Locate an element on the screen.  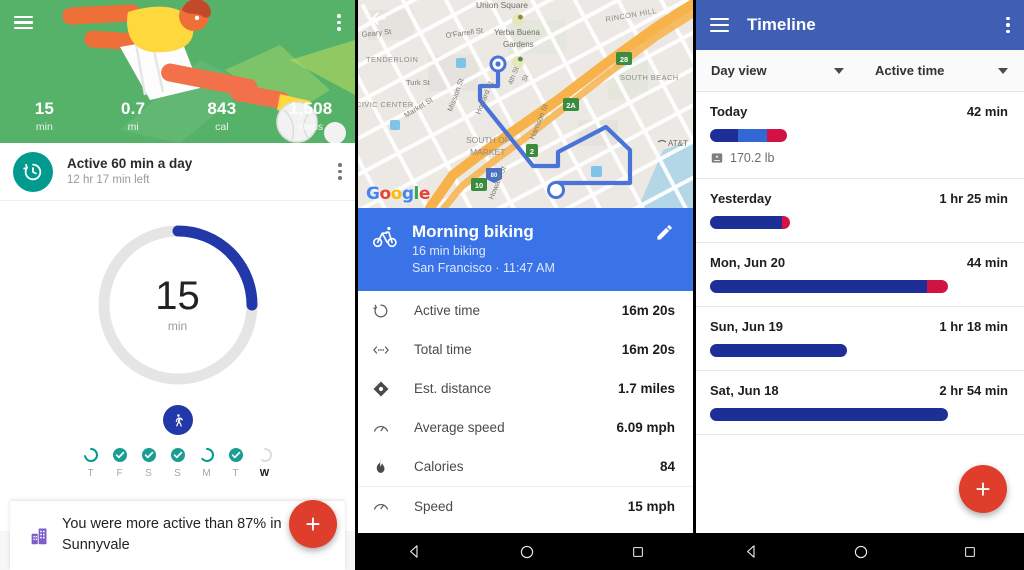
speedometer-icon is located at coordinates (393, 428).